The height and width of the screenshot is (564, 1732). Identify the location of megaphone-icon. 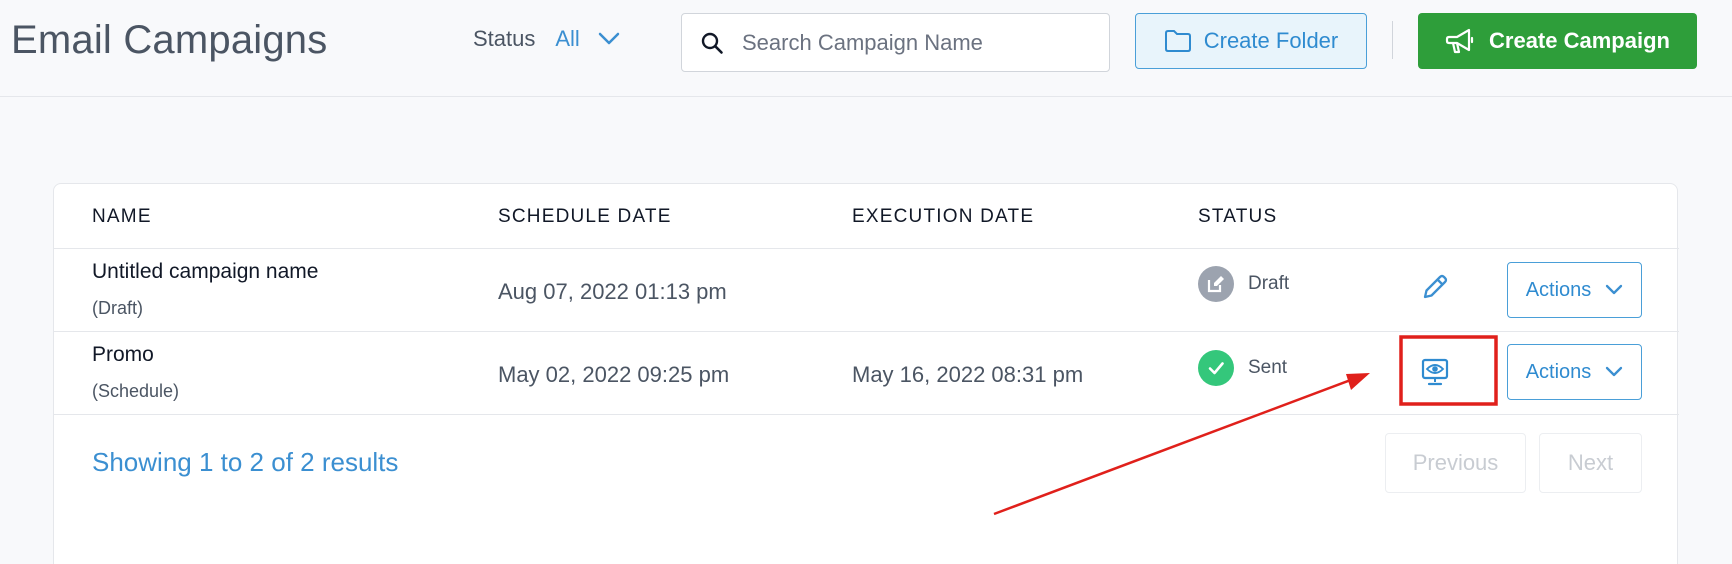
(1459, 41).